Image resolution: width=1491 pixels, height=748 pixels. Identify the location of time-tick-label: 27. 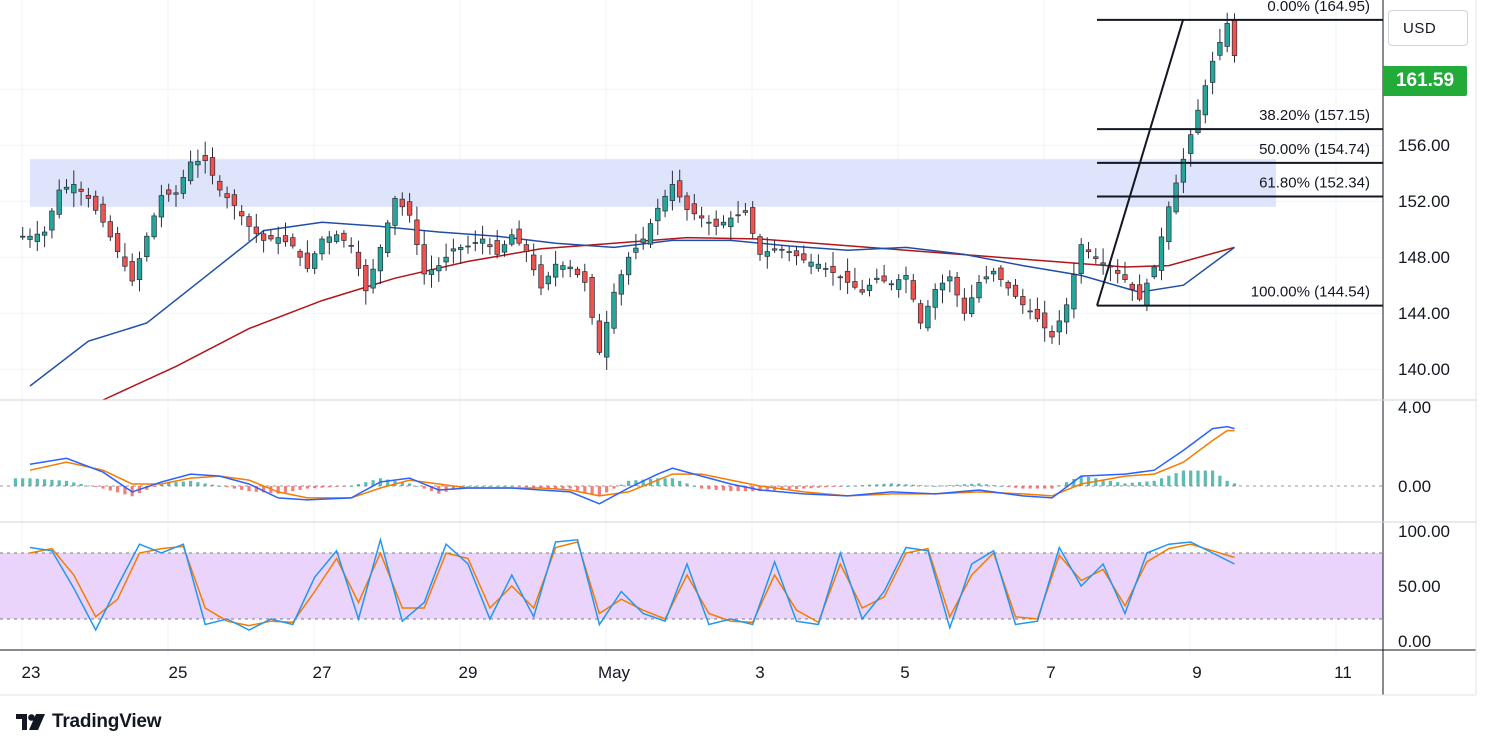
(322, 672).